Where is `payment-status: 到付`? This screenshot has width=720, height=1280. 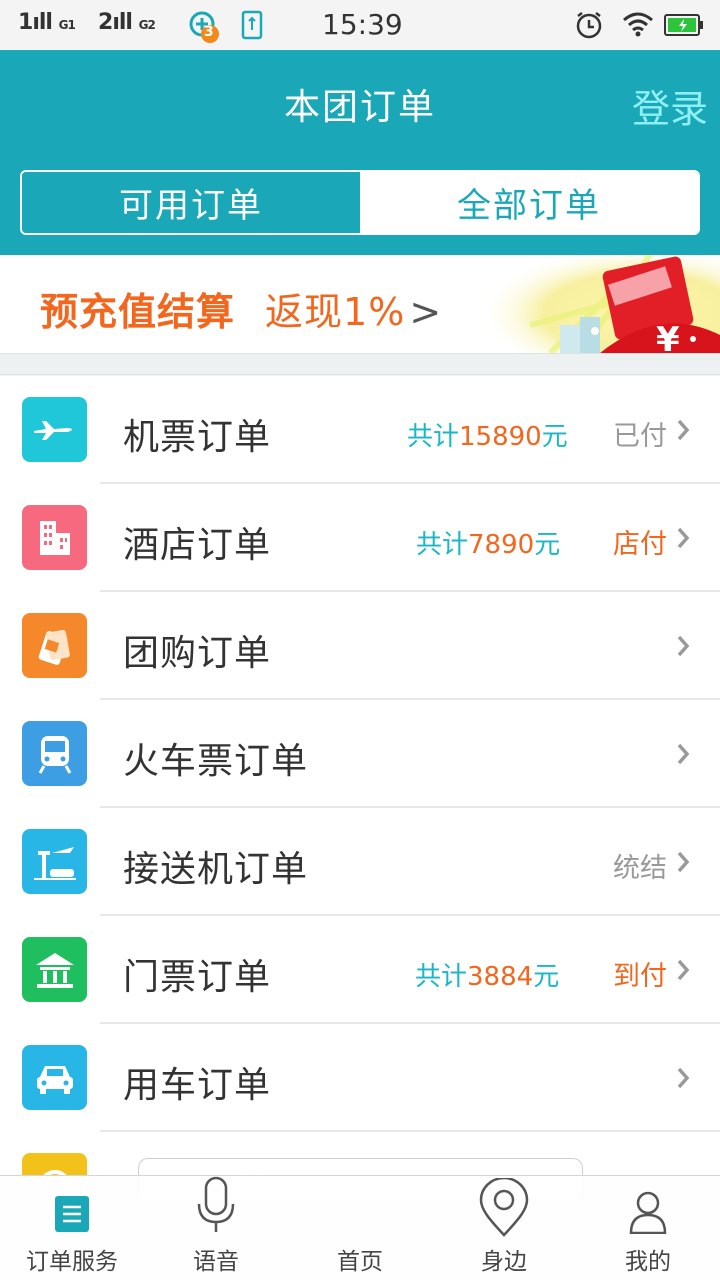 payment-status: 到付 is located at coordinates (640, 976).